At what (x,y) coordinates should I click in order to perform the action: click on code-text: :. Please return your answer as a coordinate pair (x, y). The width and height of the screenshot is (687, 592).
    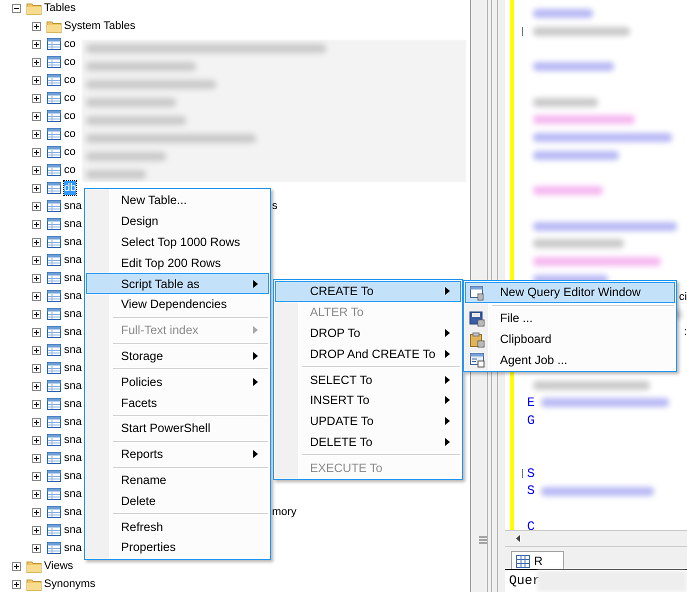
    Looking at the image, I should click on (685, 332).